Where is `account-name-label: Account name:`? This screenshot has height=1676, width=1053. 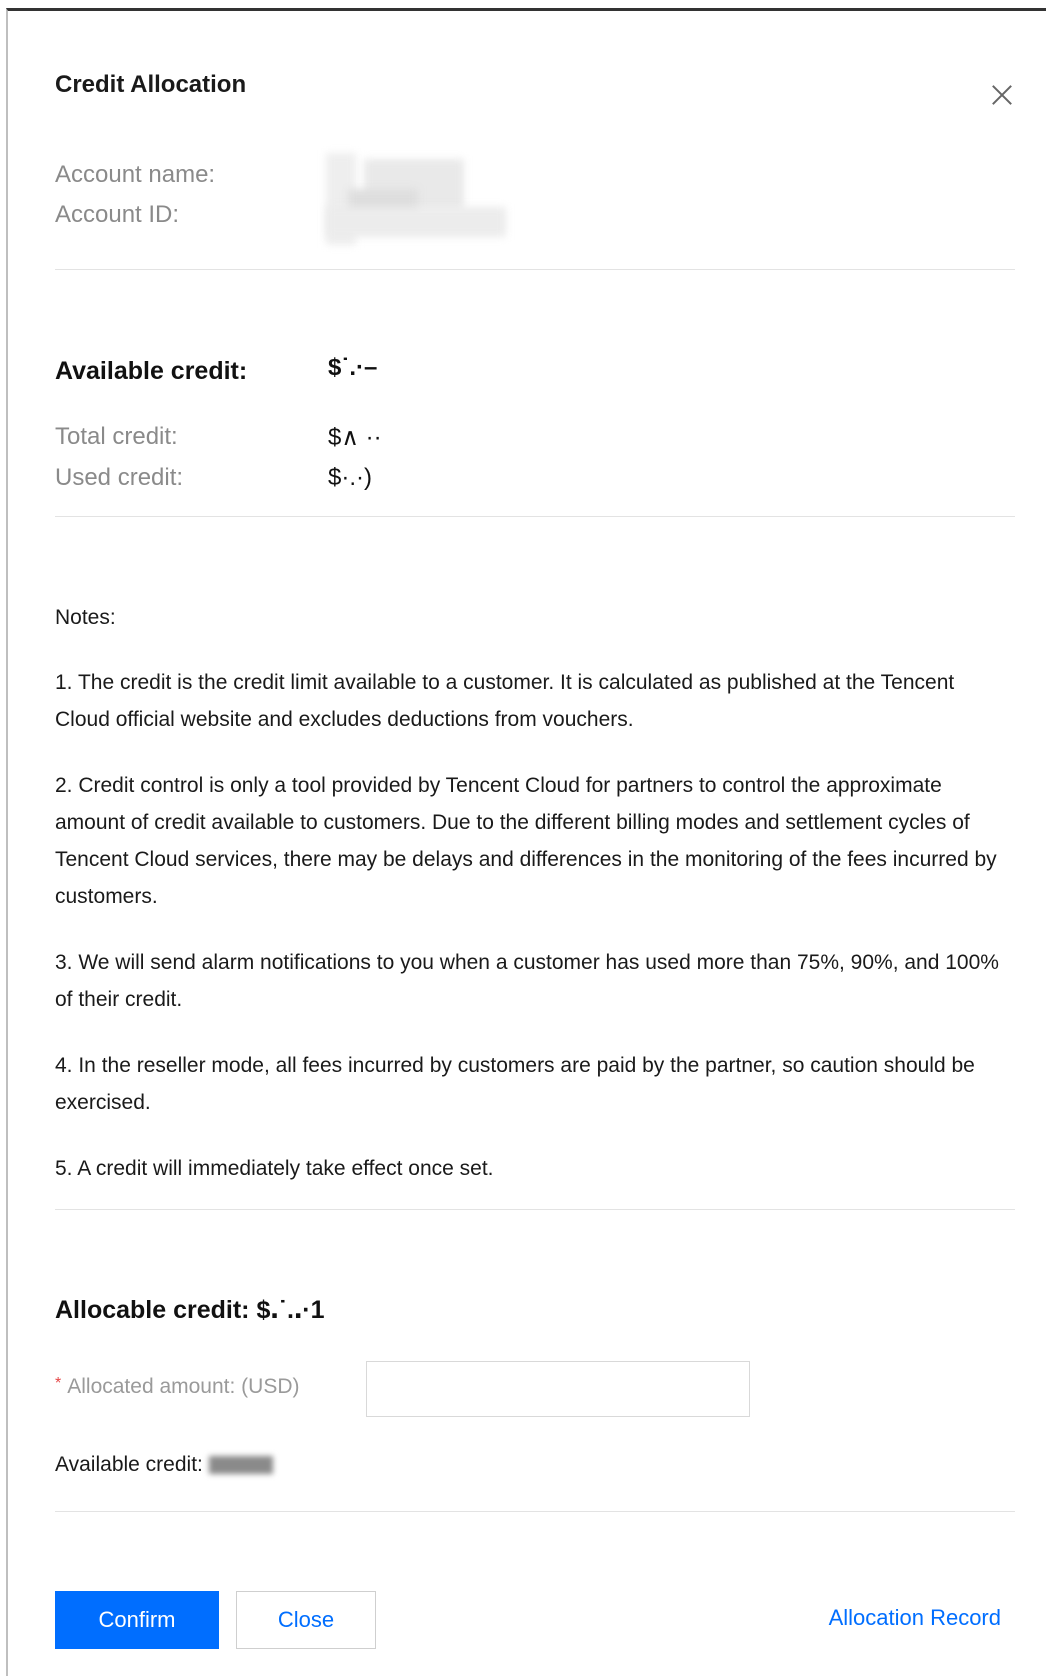 account-name-label: Account name: is located at coordinates (135, 174).